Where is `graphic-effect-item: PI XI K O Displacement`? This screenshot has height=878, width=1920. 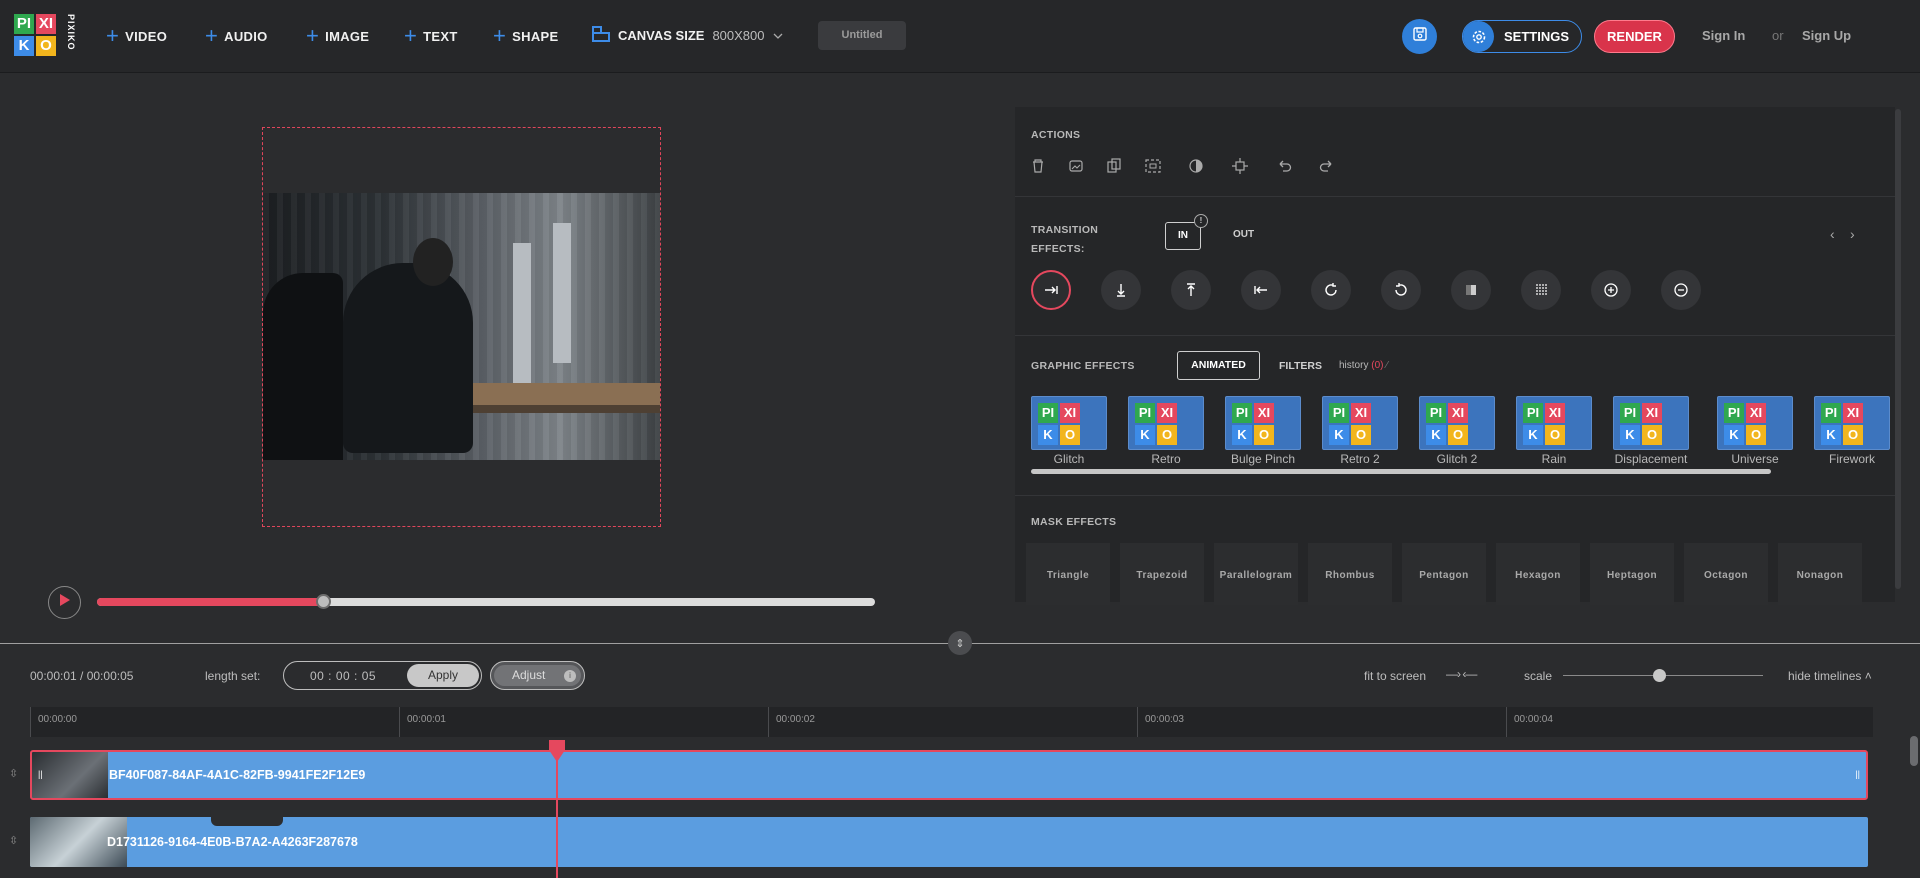 graphic-effect-item: PI XI K O Displacement is located at coordinates (1651, 431).